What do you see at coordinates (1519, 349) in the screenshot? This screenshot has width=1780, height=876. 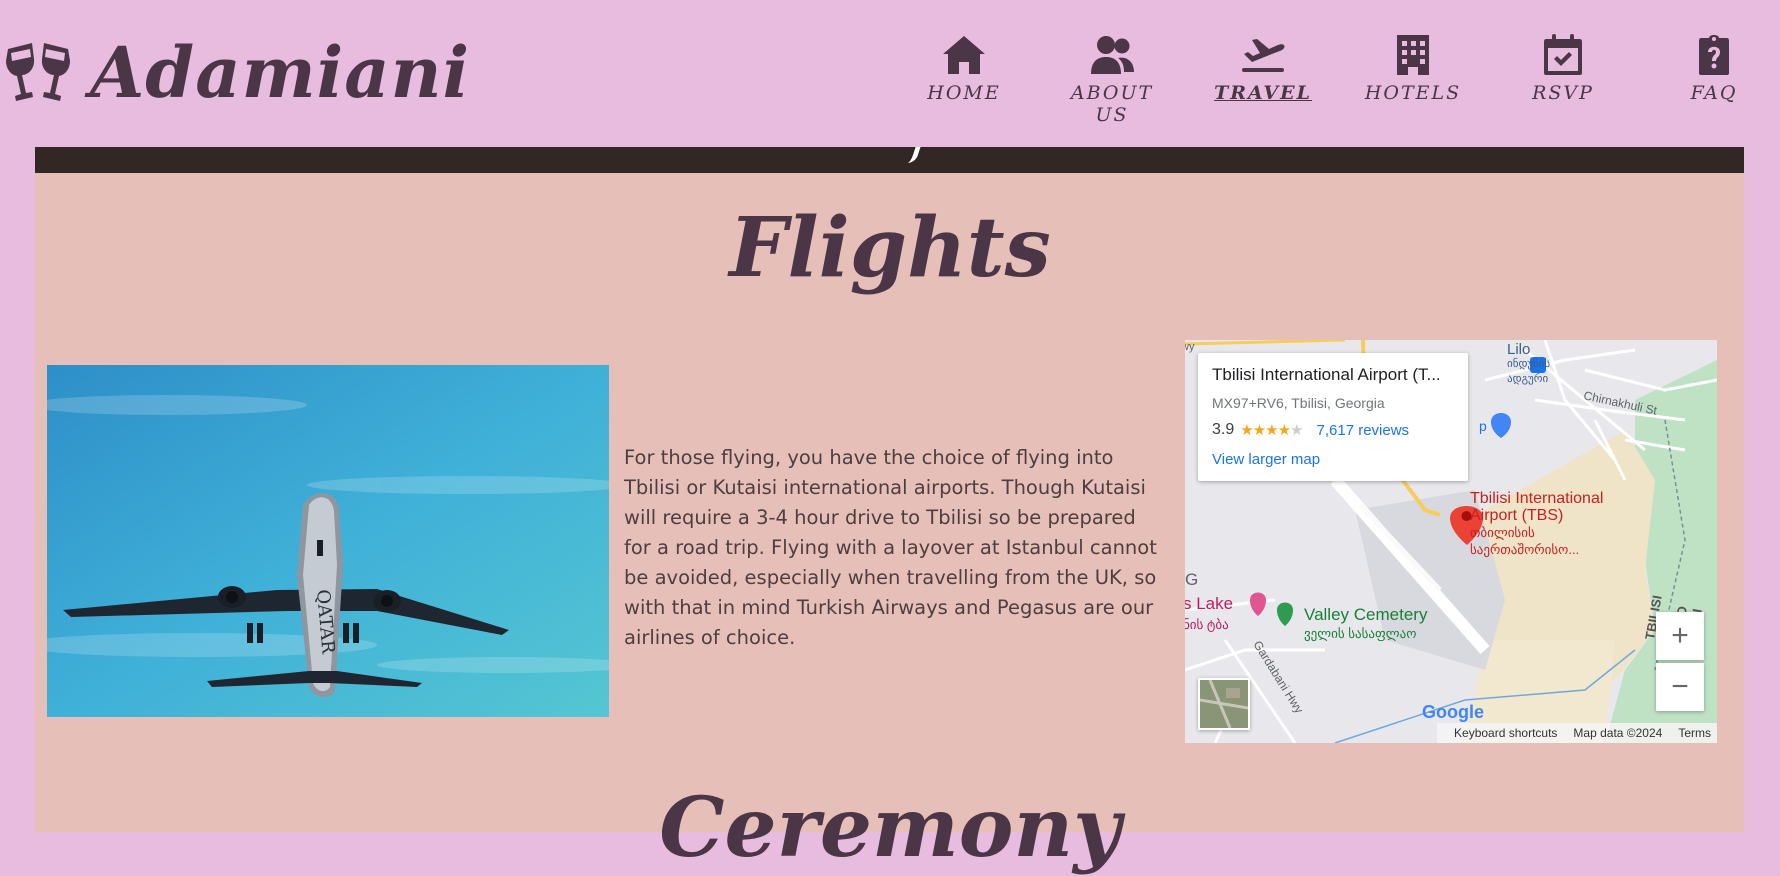 I see `lilo-text: Lilo` at bounding box center [1519, 349].